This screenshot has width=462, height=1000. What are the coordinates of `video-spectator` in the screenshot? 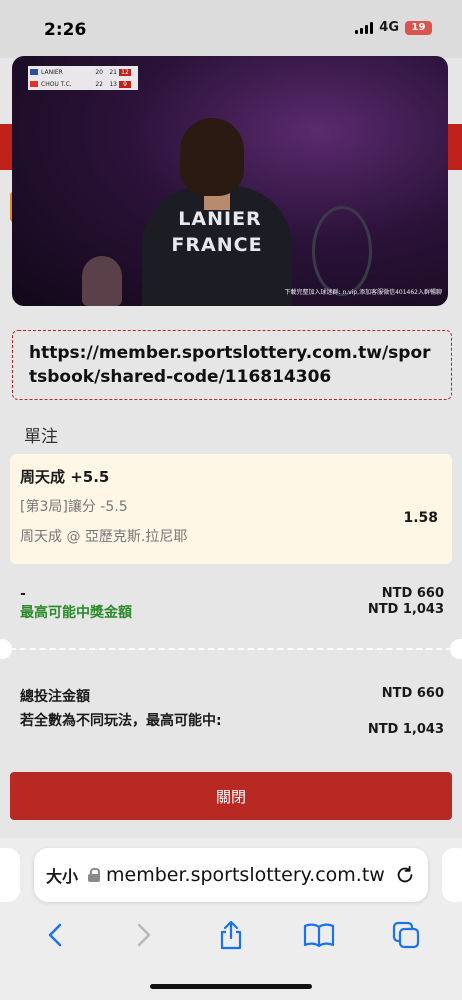 It's located at (102, 281).